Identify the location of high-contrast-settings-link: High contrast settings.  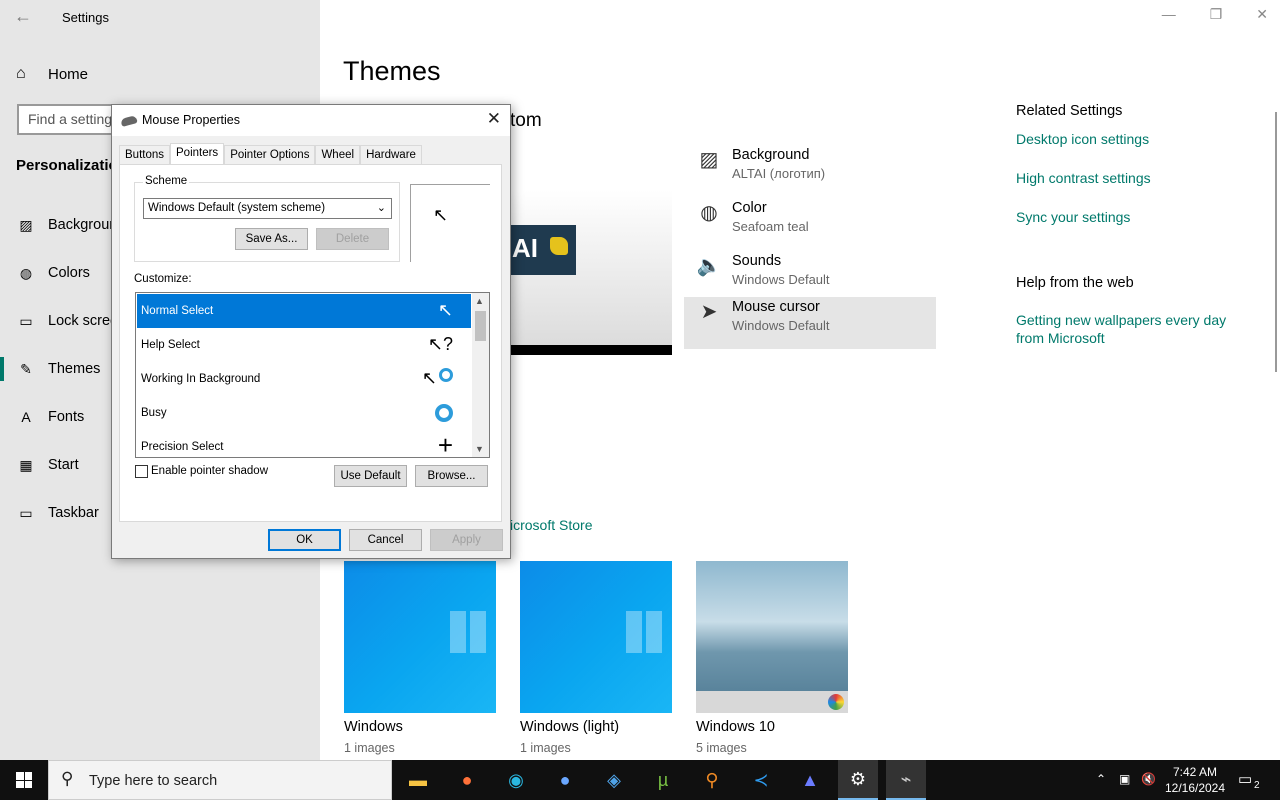
(1131, 178).